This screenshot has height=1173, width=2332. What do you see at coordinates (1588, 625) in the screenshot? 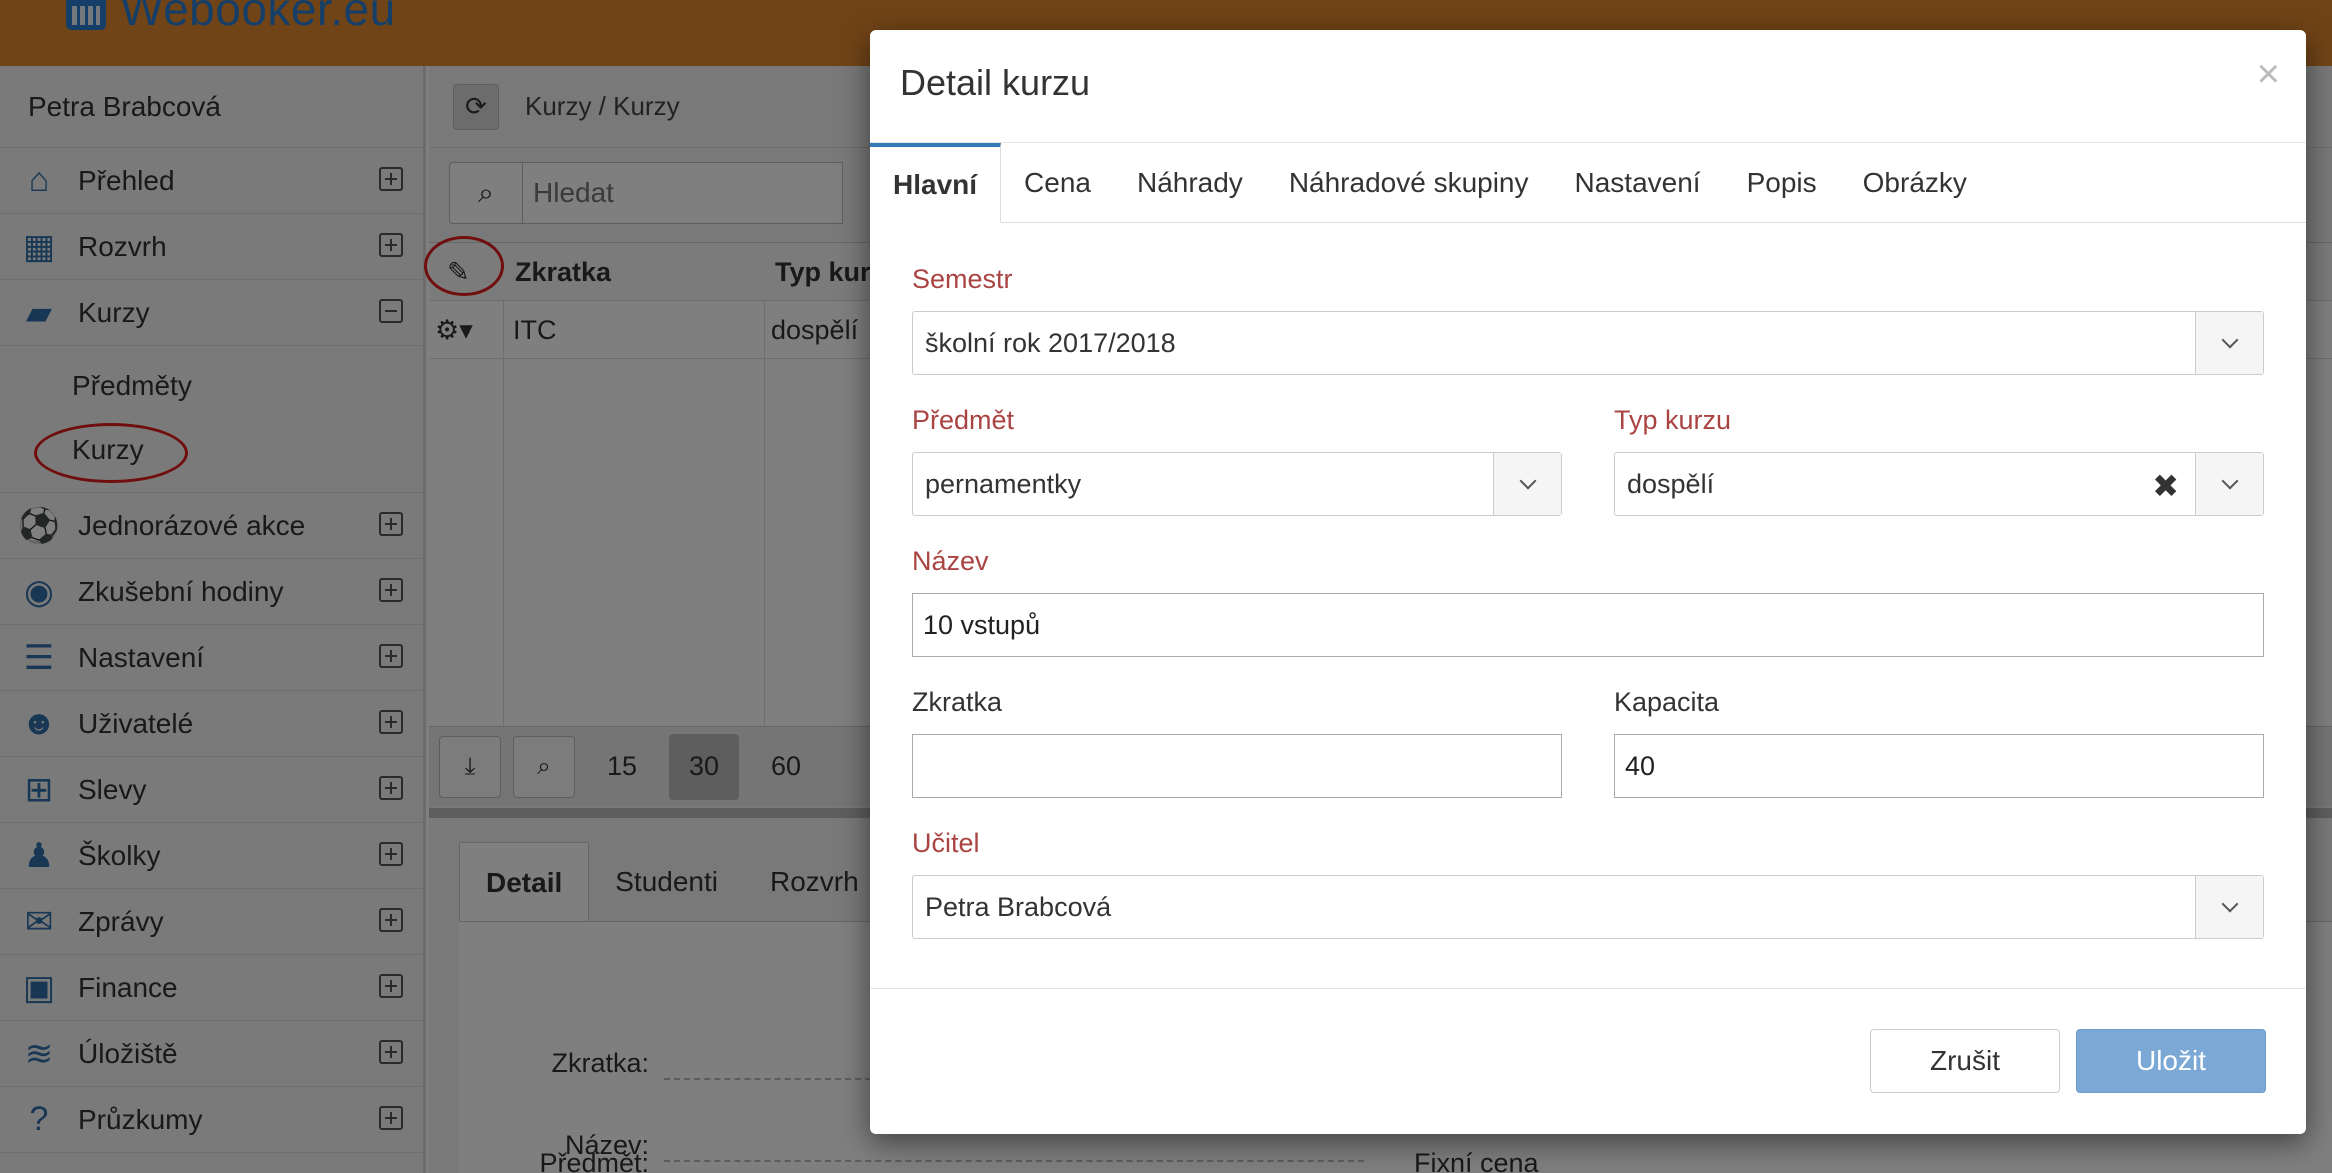
I see `nazev-input: 10 vstupů` at bounding box center [1588, 625].